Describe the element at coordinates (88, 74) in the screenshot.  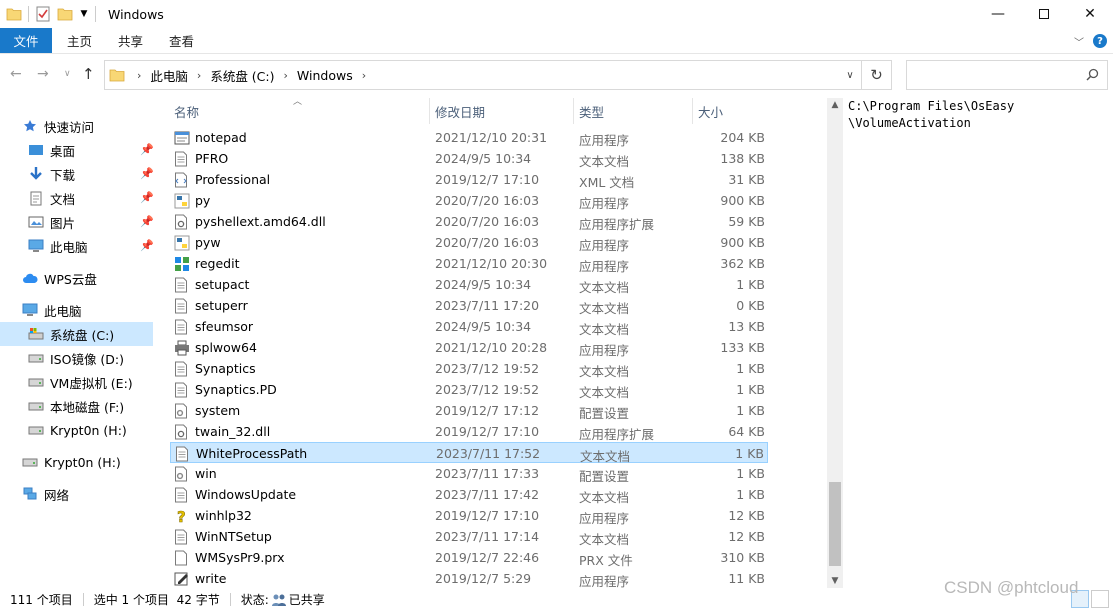
I see `up-button: ↑` at that location.